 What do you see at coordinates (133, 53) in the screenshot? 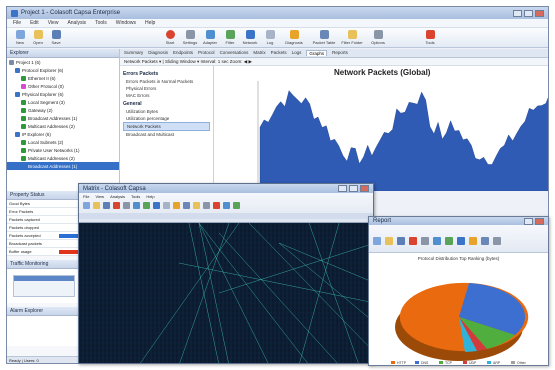
I see `tab-summary: Summary` at bounding box center [133, 53].